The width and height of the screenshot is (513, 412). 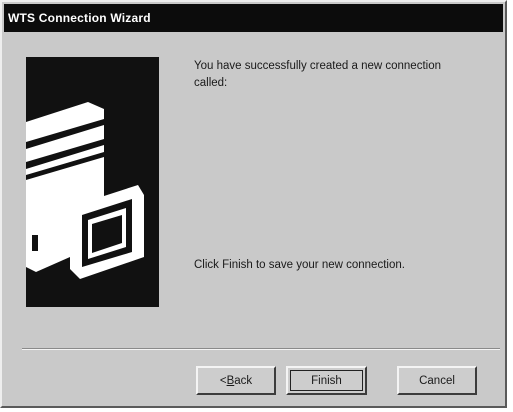 What do you see at coordinates (261, 349) in the screenshot?
I see `button-separator` at bounding box center [261, 349].